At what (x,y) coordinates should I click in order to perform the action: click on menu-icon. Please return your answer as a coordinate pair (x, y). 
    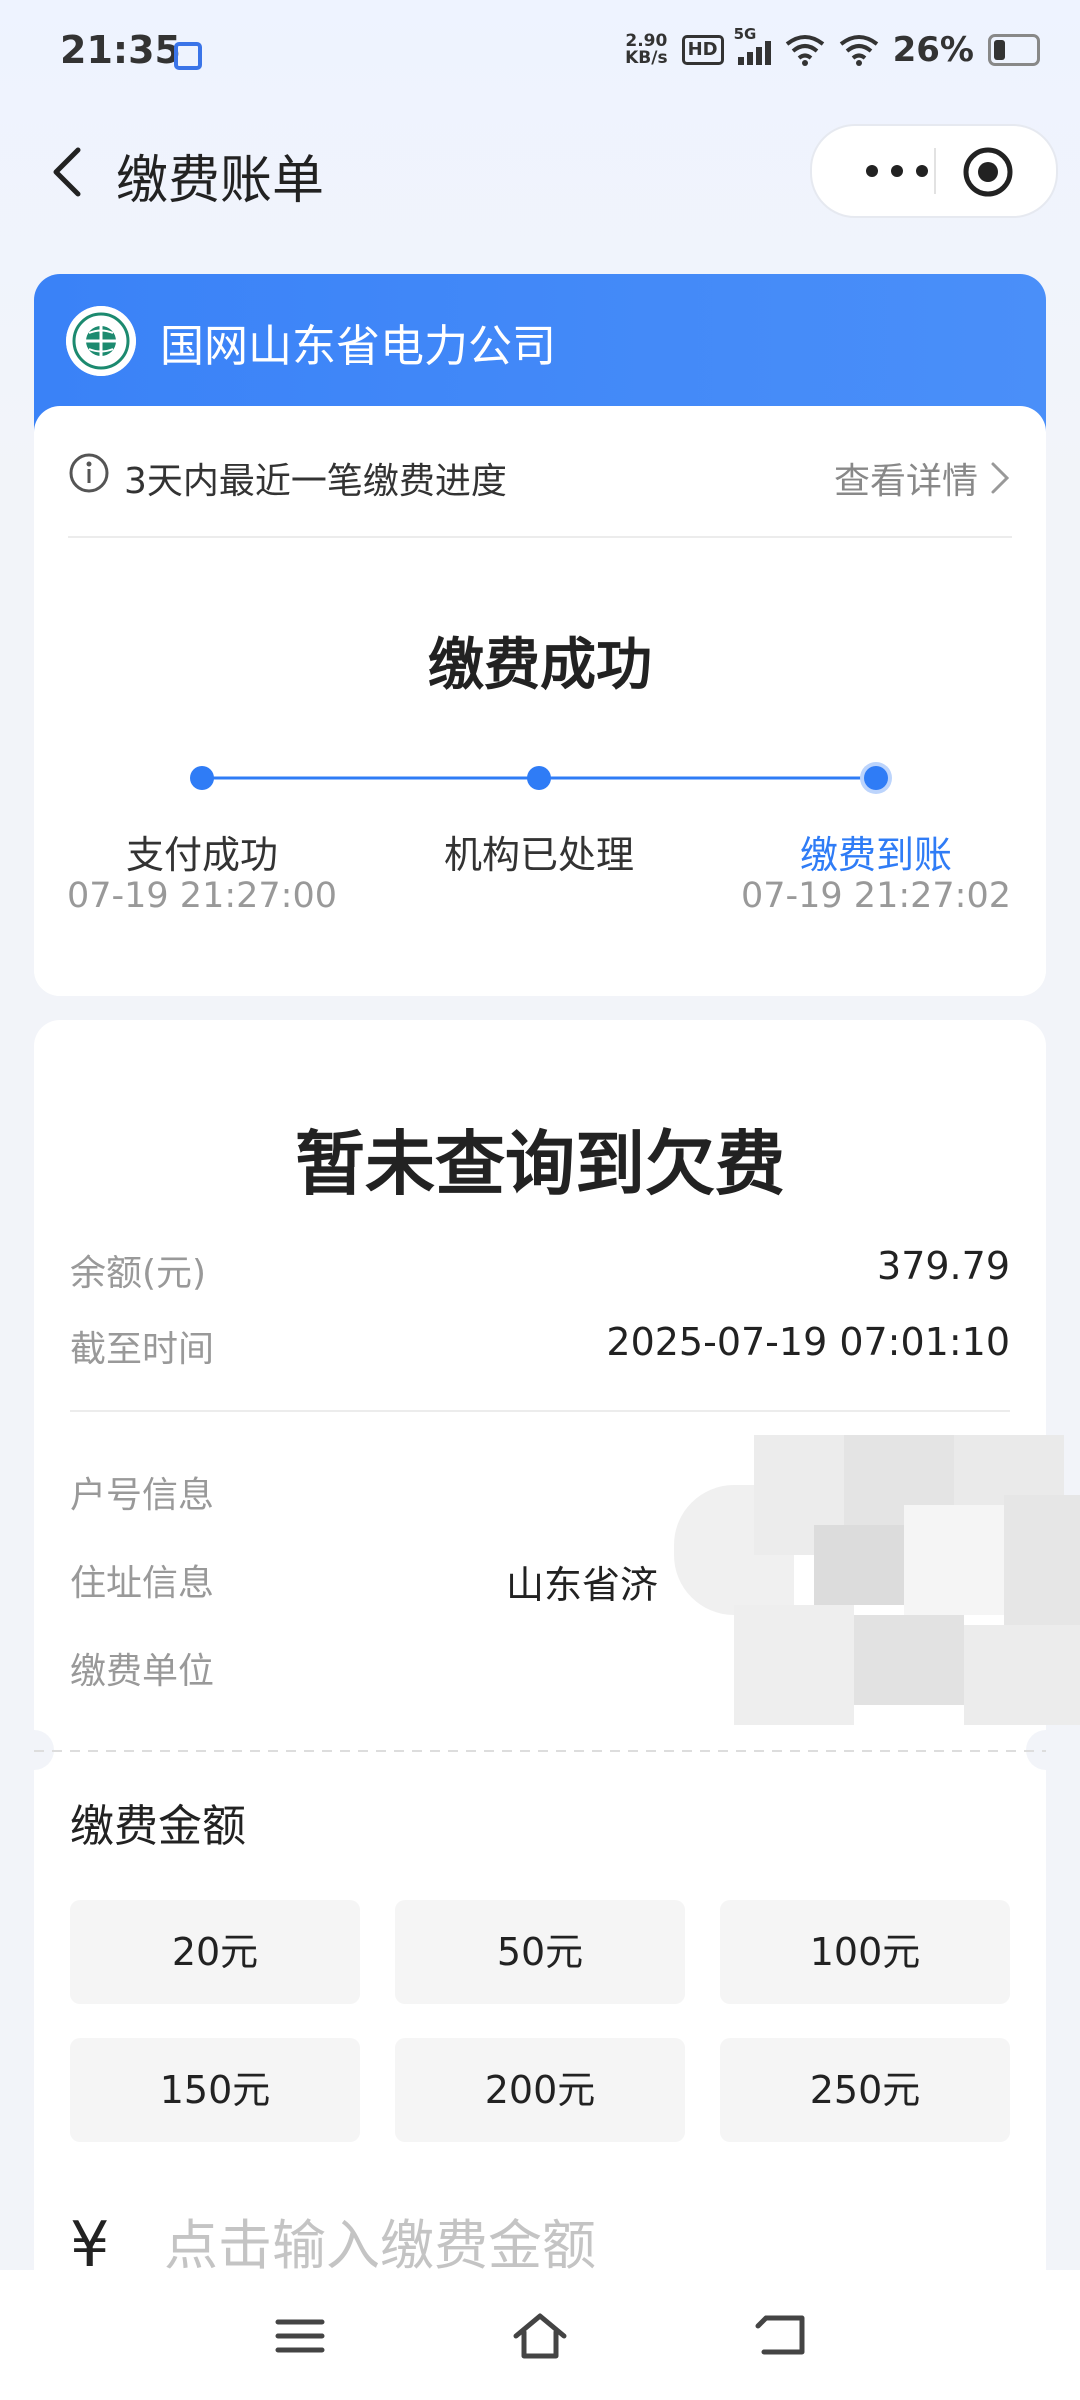
    Looking at the image, I should click on (300, 2336).